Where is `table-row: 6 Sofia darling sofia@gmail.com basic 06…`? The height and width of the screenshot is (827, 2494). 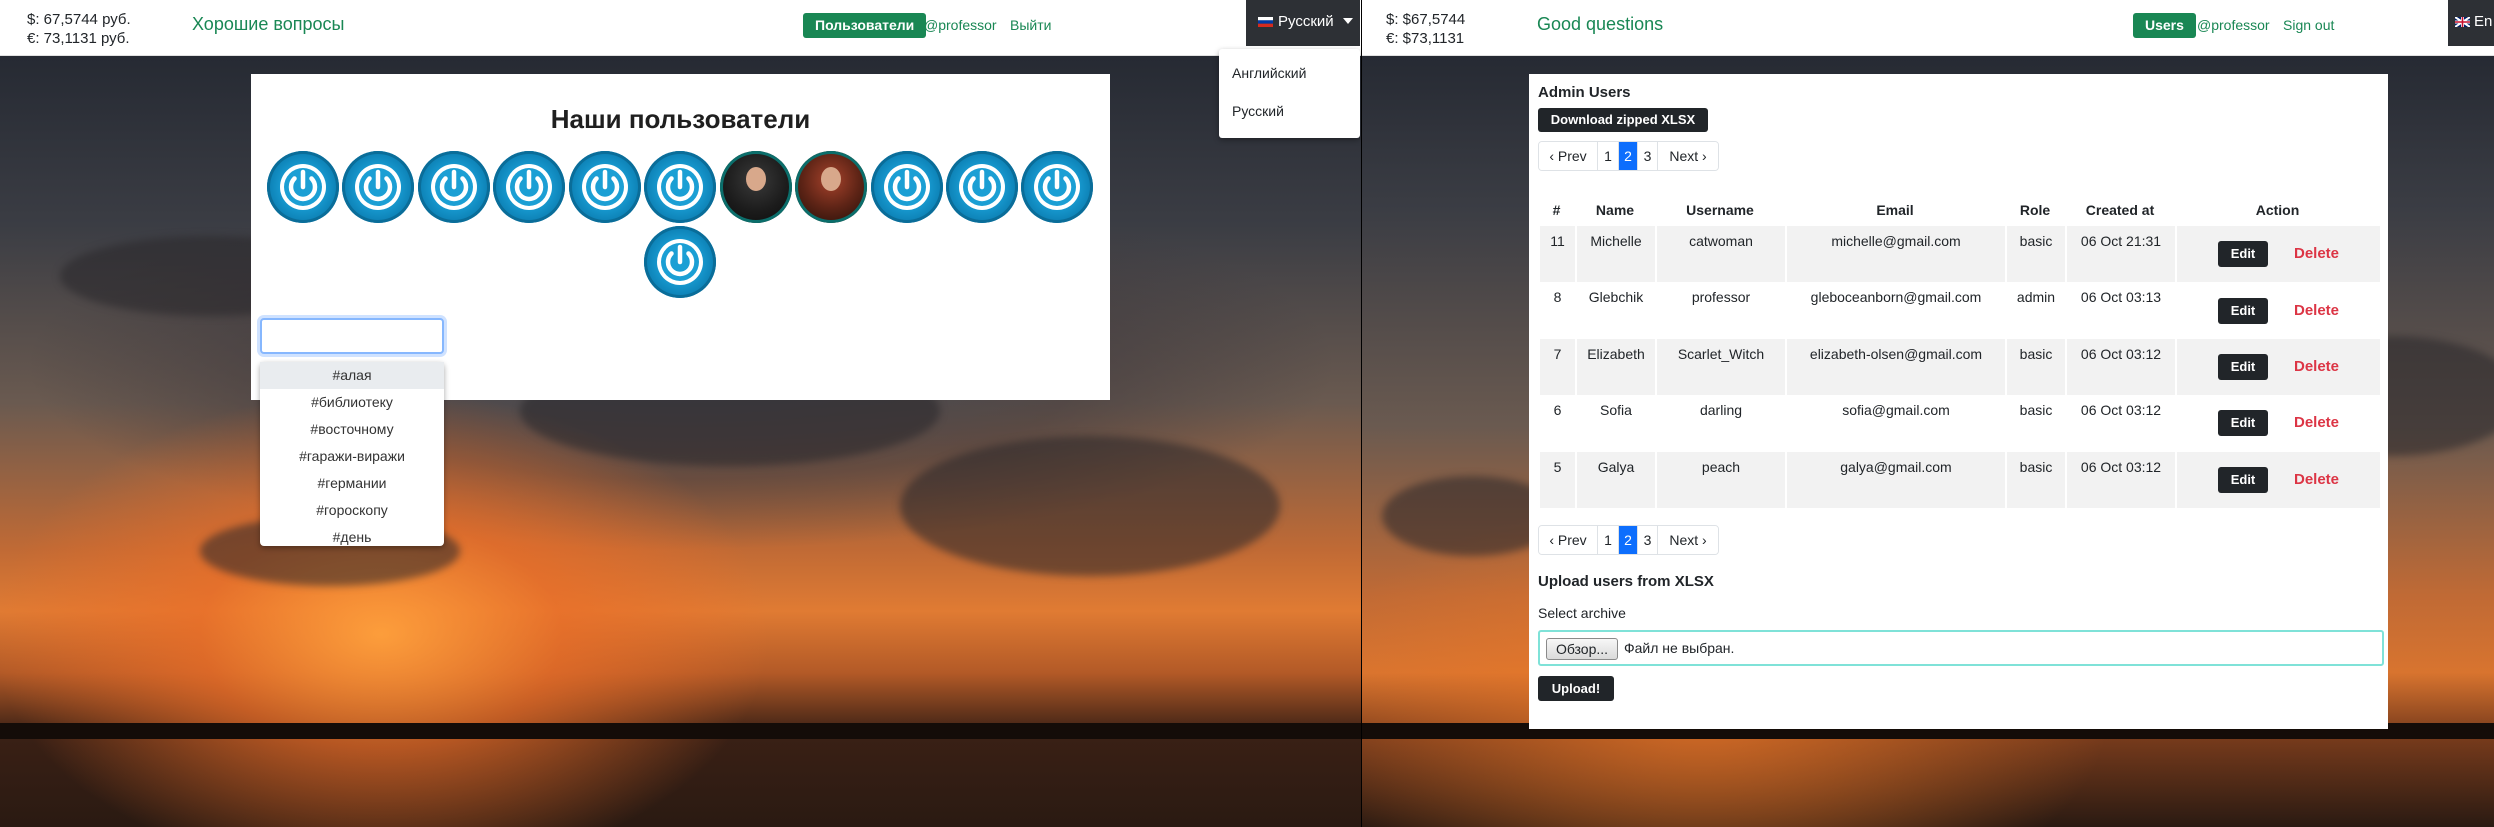 table-row: 6 Sofia darling sofia@gmail.com basic 06… is located at coordinates (1959, 423).